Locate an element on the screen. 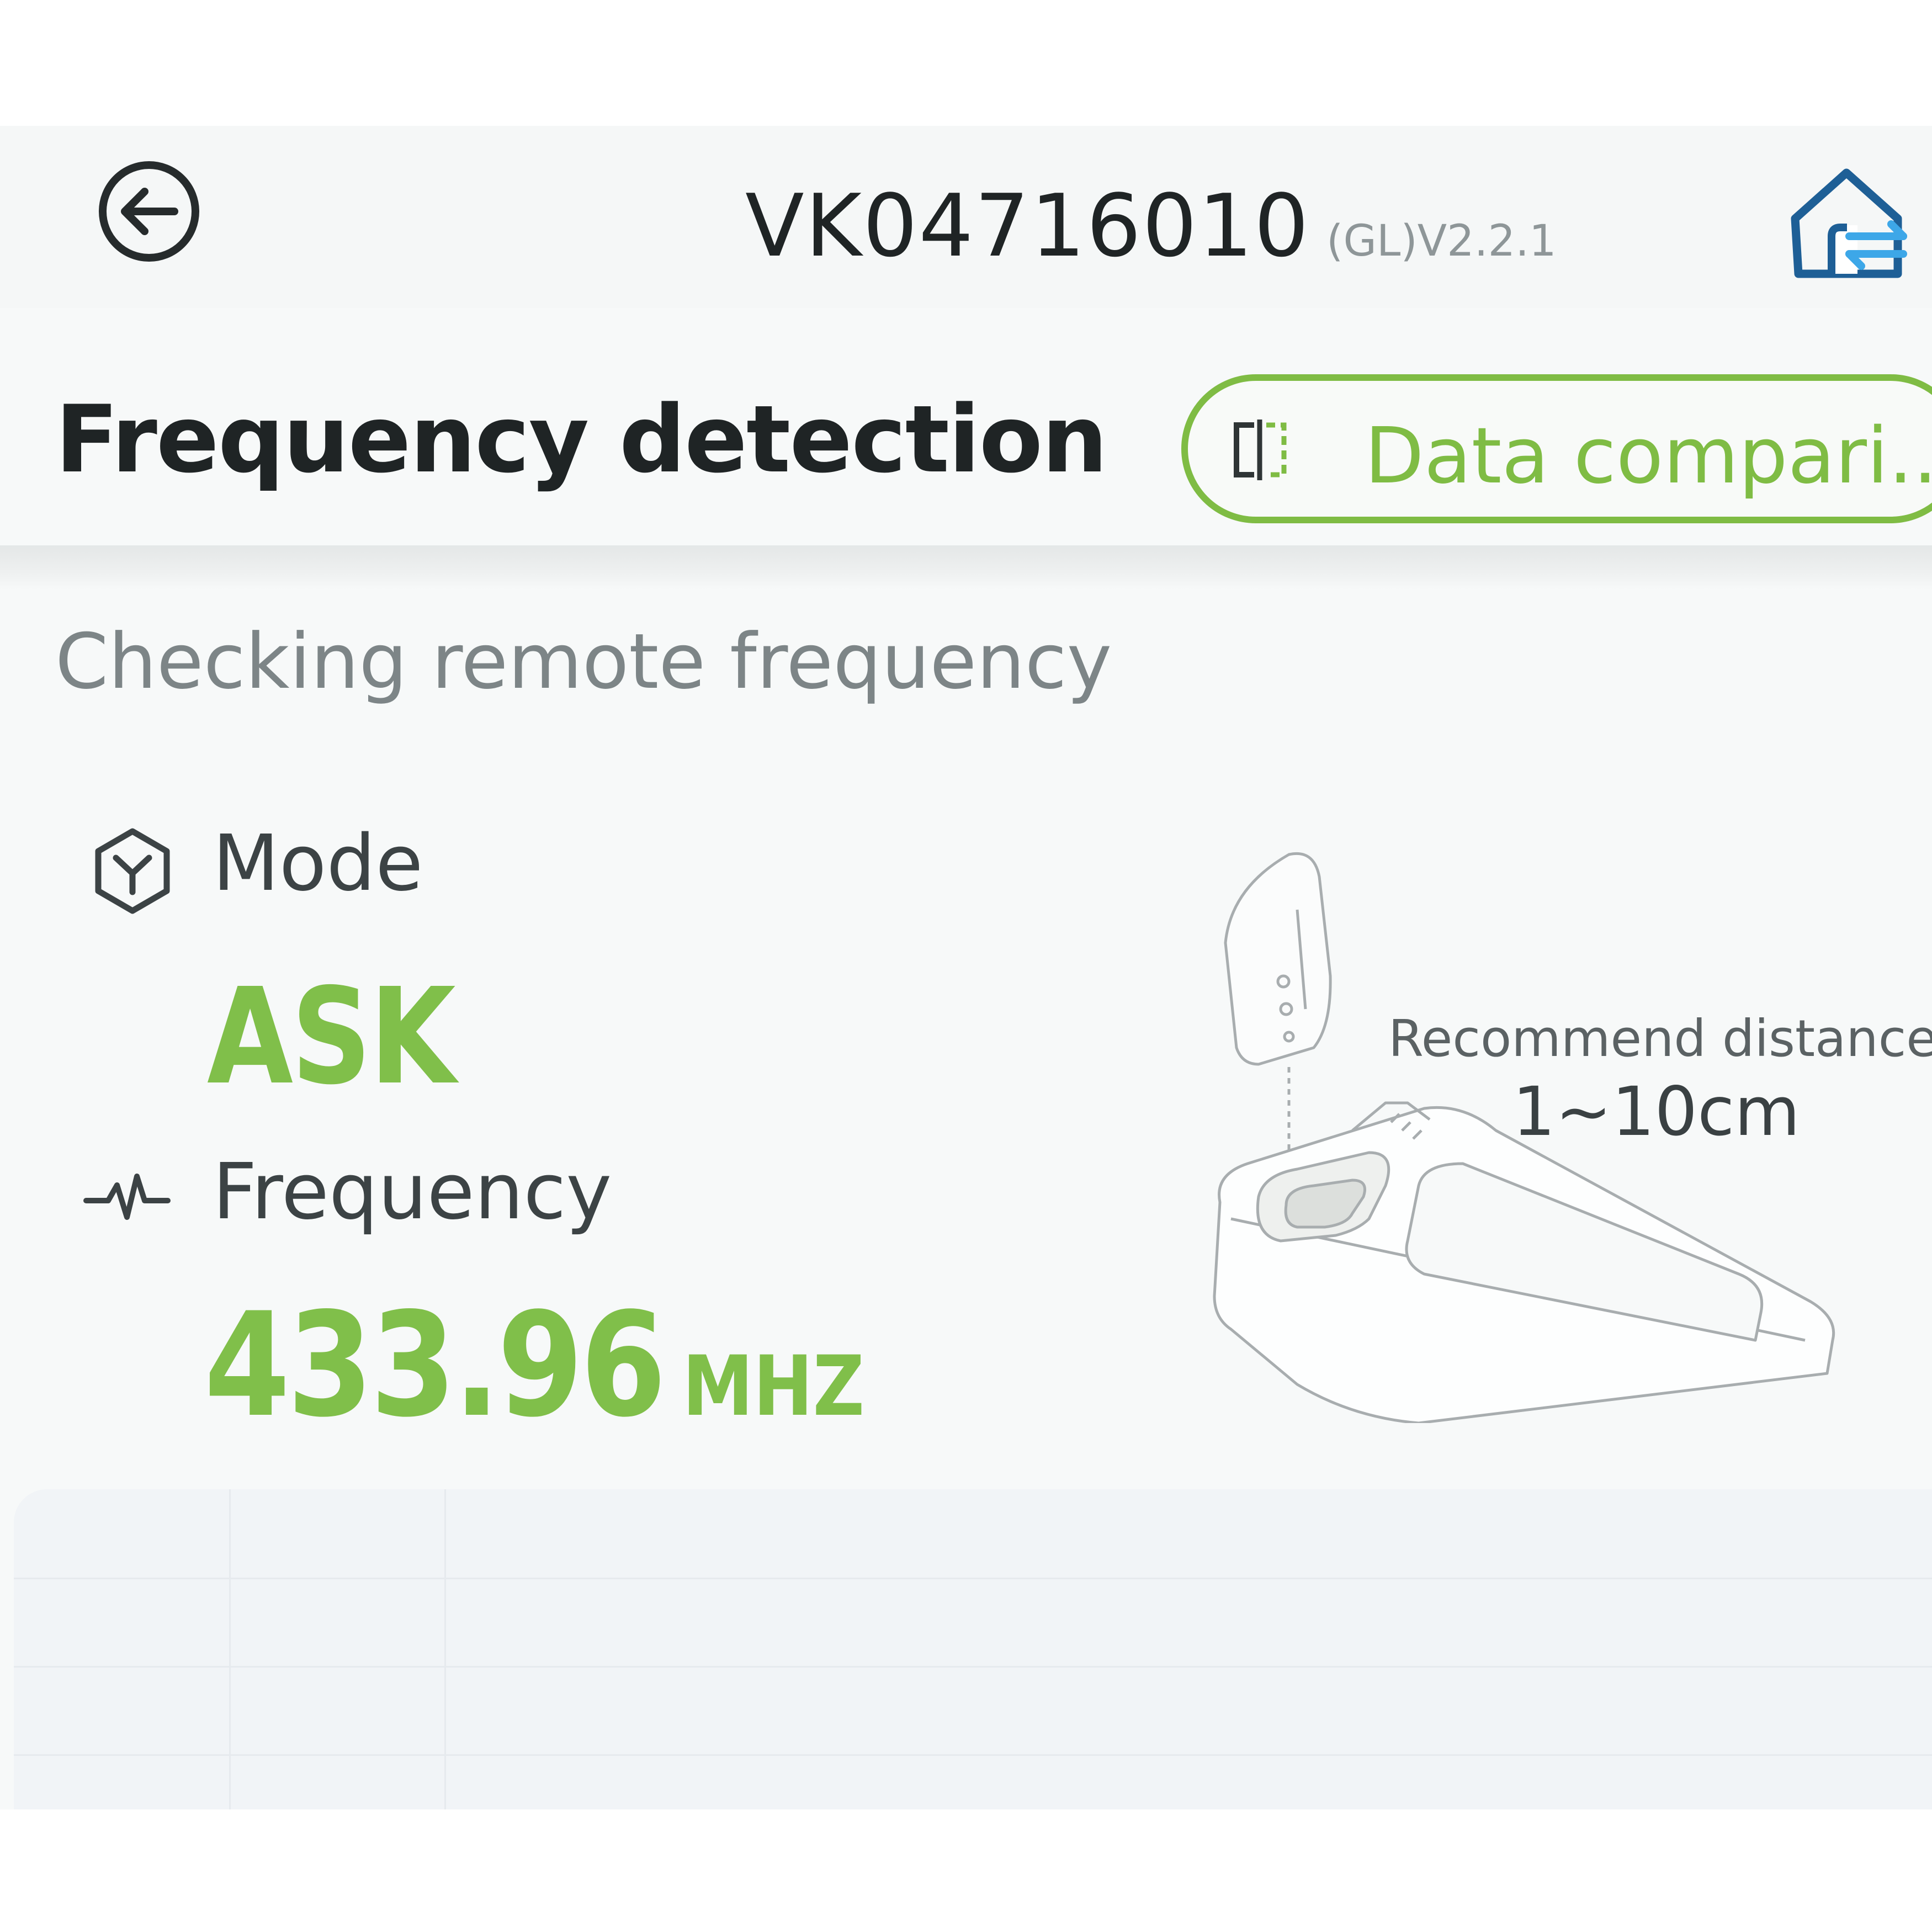 This screenshot has height=1932, width=1932. firmware-version: (GL)V2.2.1 is located at coordinates (1442, 241).